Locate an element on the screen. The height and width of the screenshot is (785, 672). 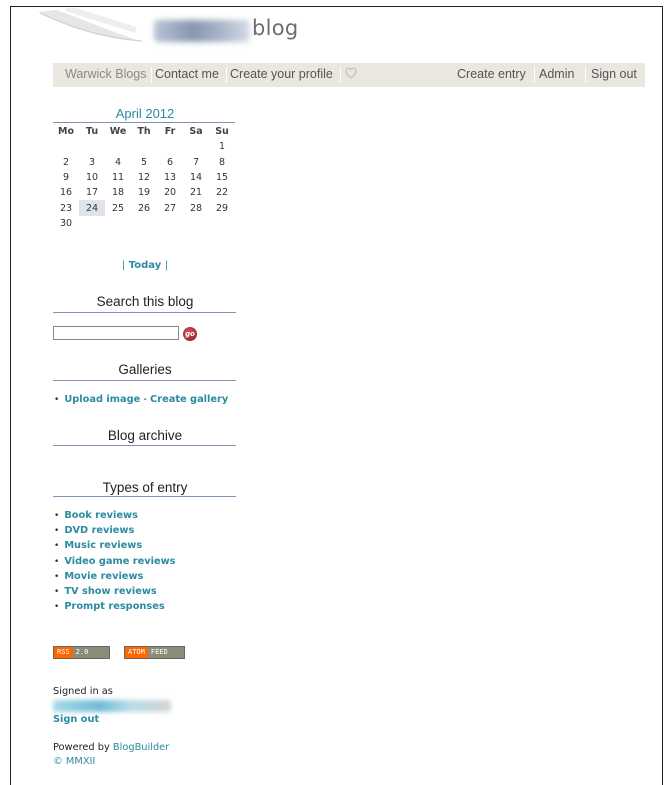
today-link: Today is located at coordinates (145, 265).